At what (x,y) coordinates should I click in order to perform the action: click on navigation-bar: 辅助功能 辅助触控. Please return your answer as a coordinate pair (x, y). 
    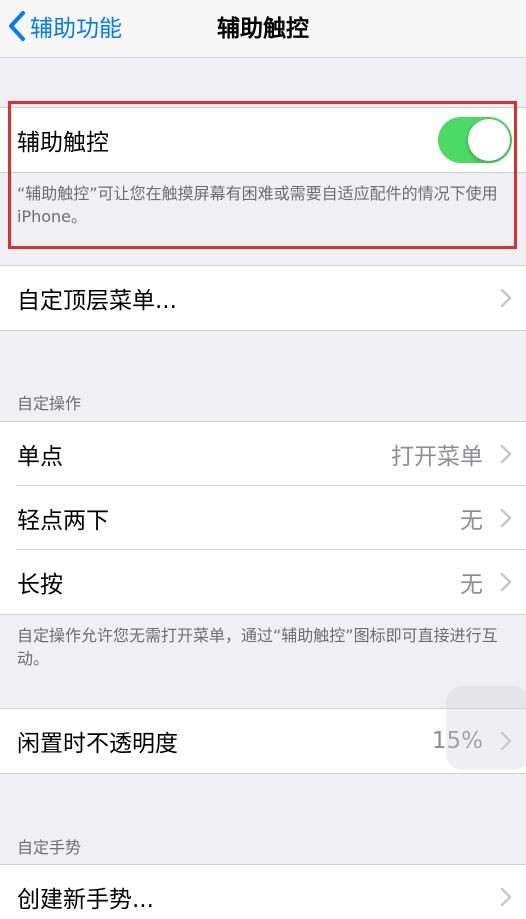
    Looking at the image, I should click on (263, 29).